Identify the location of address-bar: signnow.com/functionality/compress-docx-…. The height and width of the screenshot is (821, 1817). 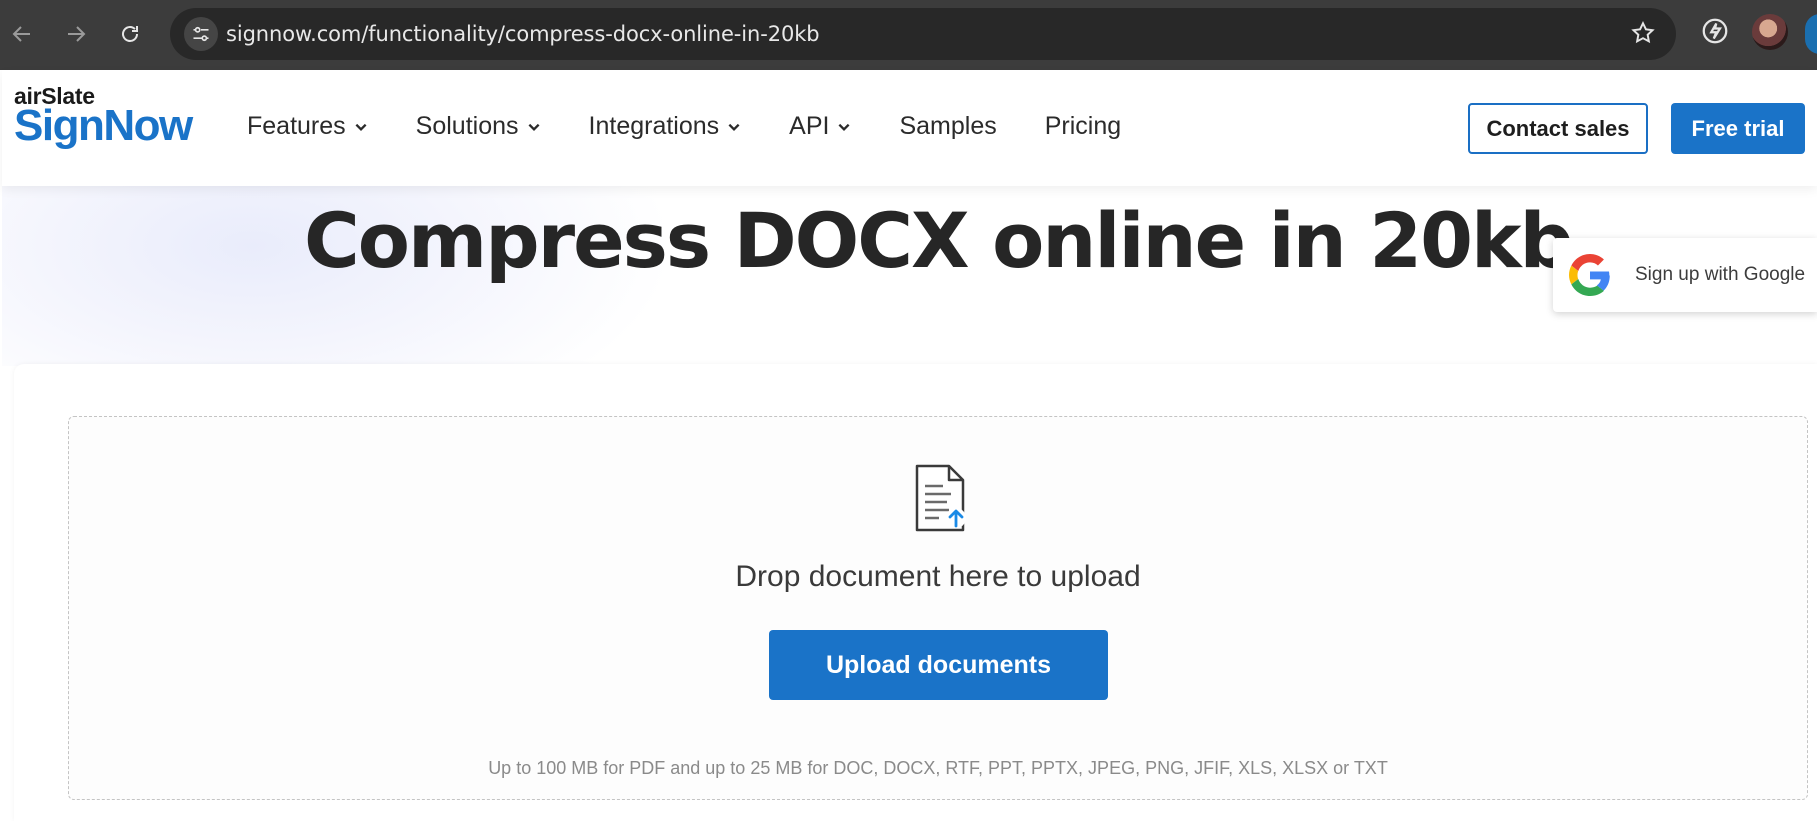
(923, 34).